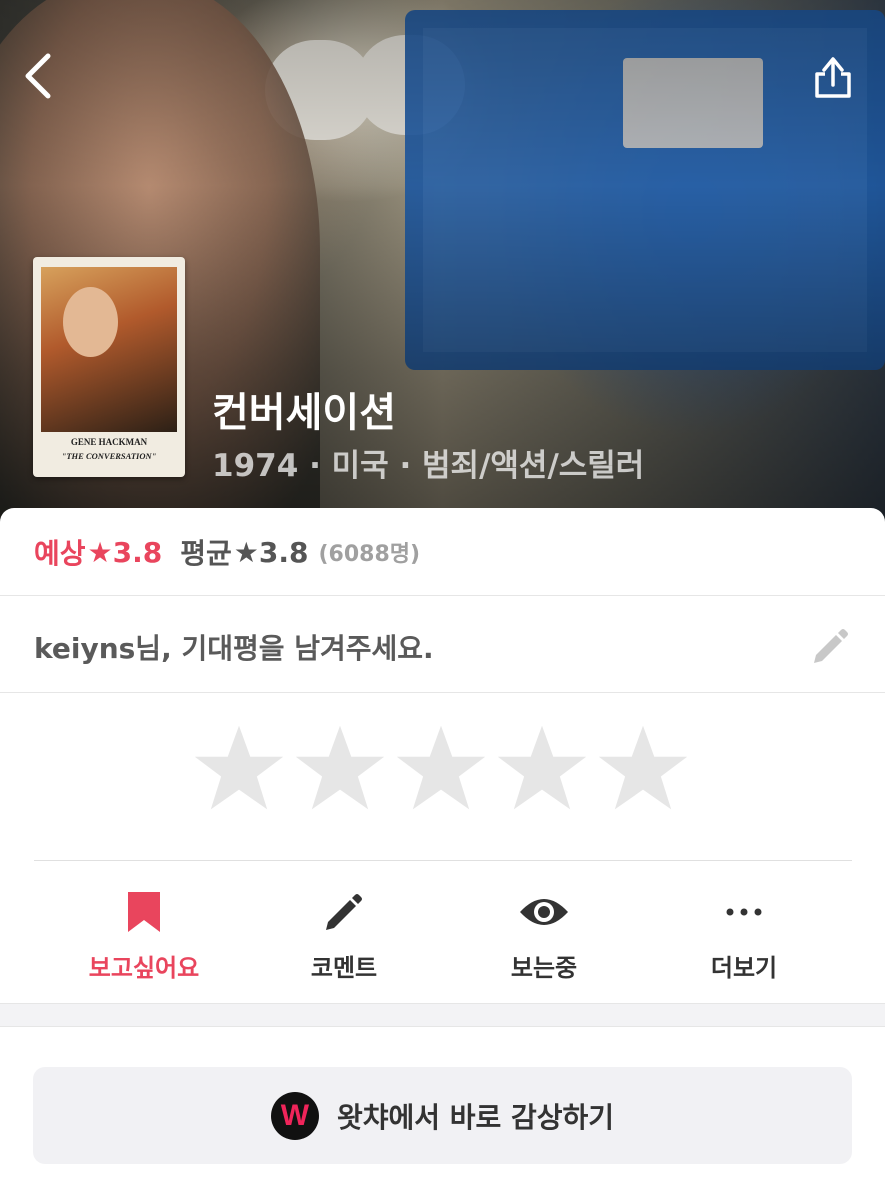  What do you see at coordinates (38, 76) in the screenshot?
I see `chevron-left-icon` at bounding box center [38, 76].